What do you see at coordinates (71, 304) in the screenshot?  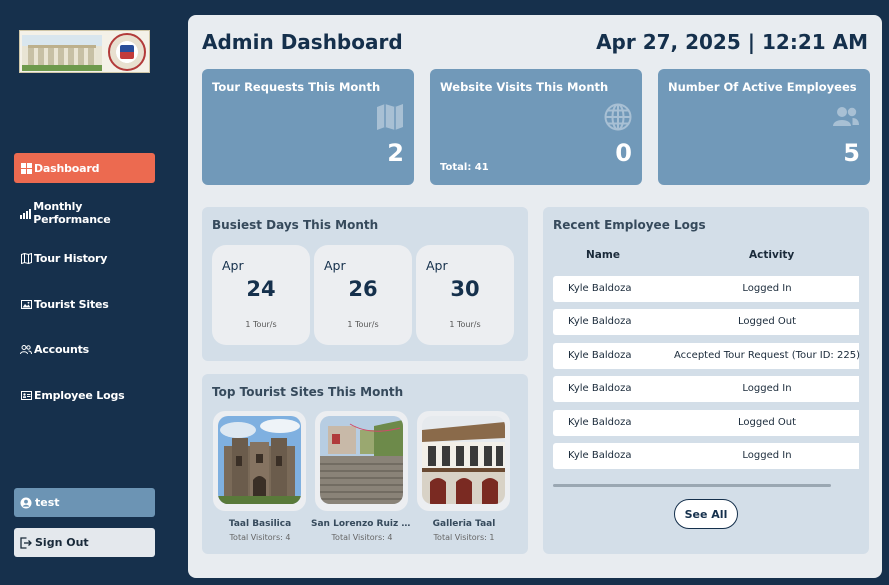 I see `sidebar-item-label: Tourist Sites` at bounding box center [71, 304].